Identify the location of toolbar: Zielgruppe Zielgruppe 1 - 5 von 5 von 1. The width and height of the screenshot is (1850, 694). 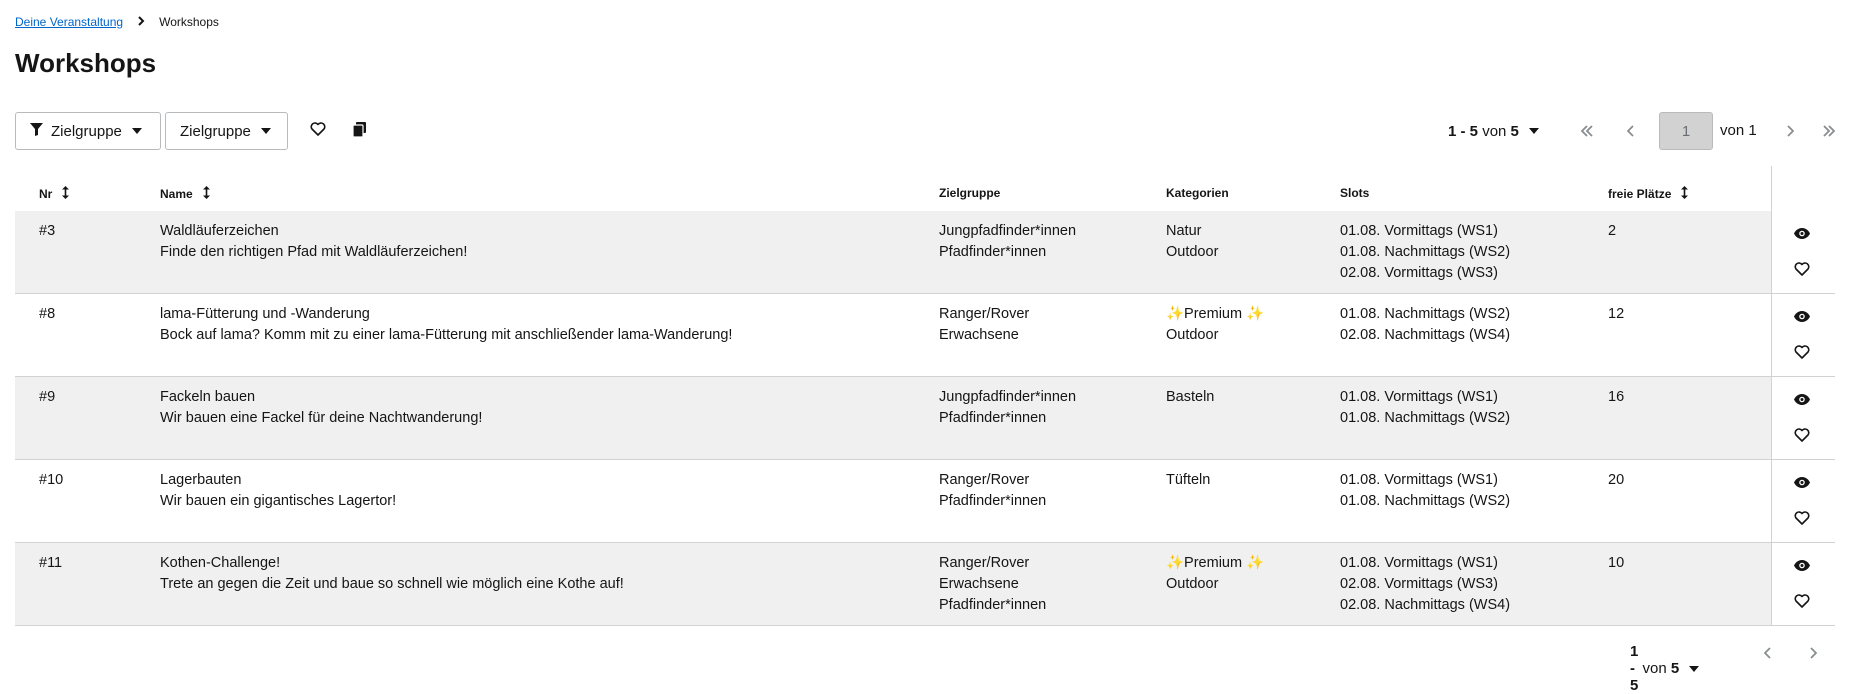
(932, 131).